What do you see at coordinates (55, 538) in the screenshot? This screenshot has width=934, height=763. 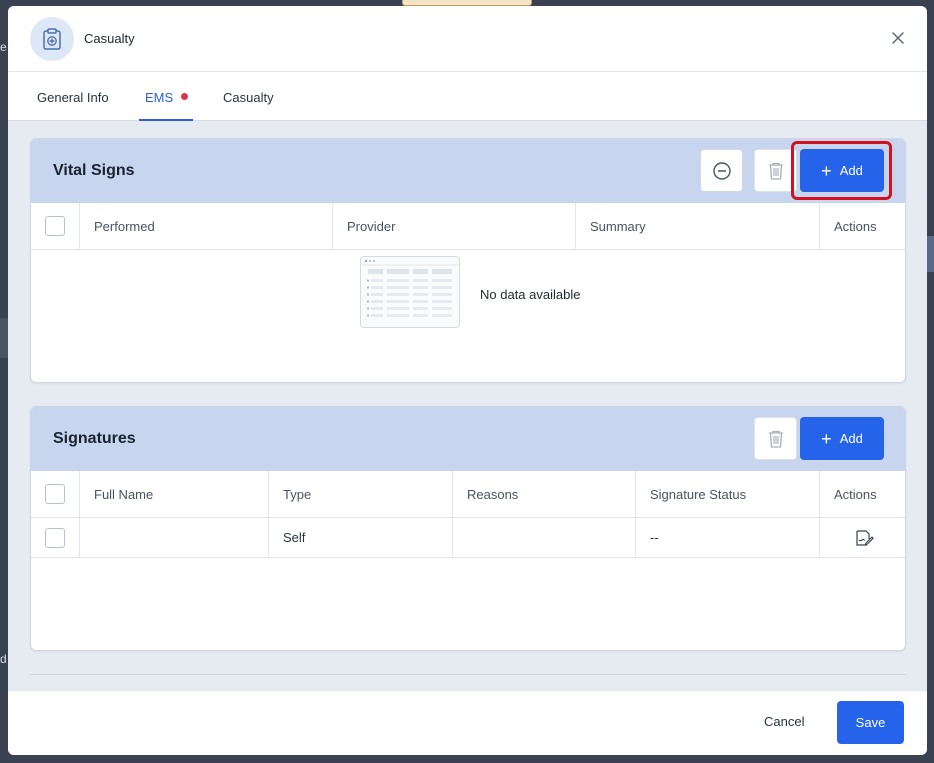 I see `row-checkbox` at bounding box center [55, 538].